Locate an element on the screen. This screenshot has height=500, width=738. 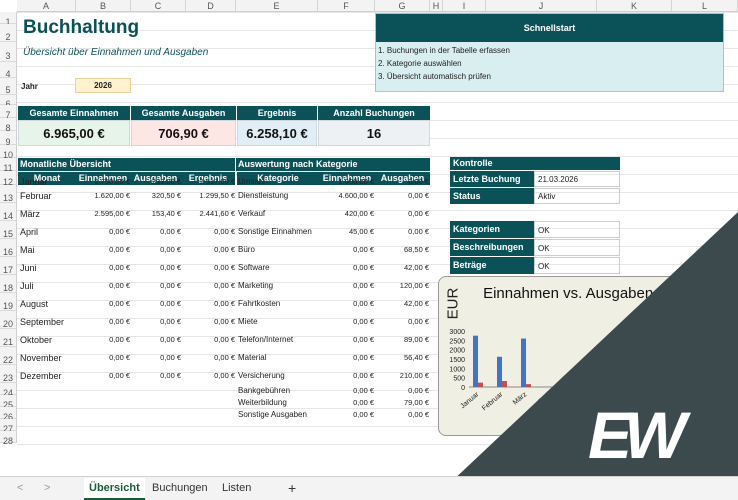
month-name: August is located at coordinates (47, 304).